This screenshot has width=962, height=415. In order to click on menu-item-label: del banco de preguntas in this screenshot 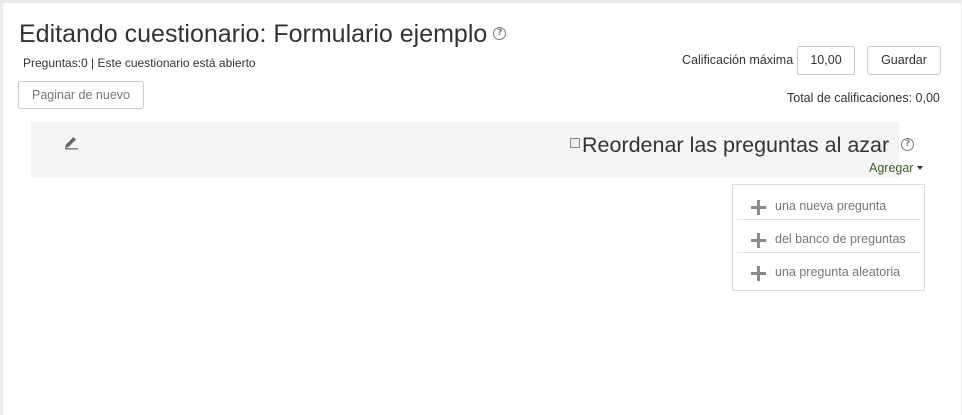, I will do `click(840, 239)`.